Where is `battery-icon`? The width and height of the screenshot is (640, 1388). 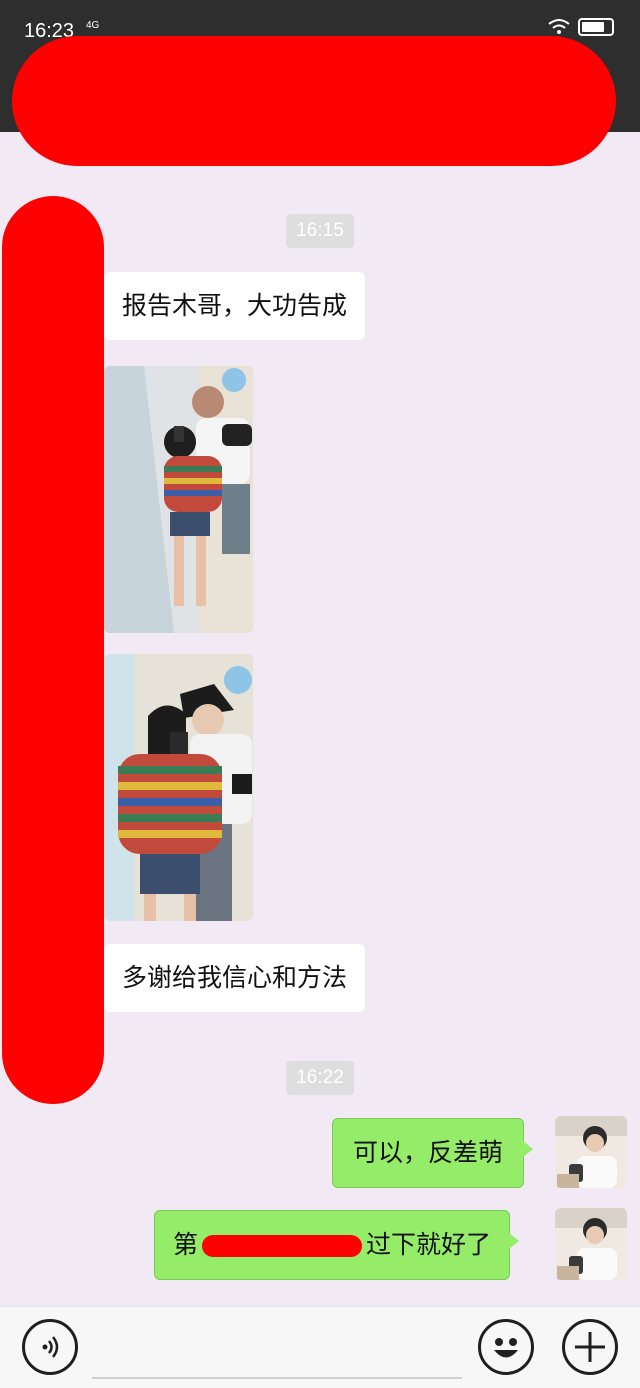
battery-icon is located at coordinates (596, 27).